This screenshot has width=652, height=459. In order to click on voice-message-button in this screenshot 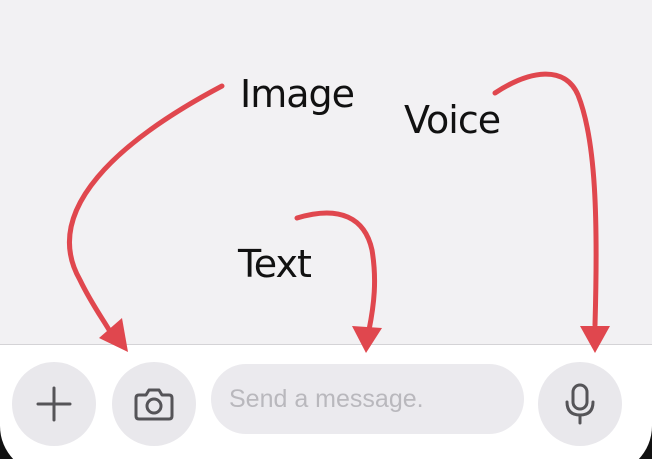, I will do `click(580, 404)`.